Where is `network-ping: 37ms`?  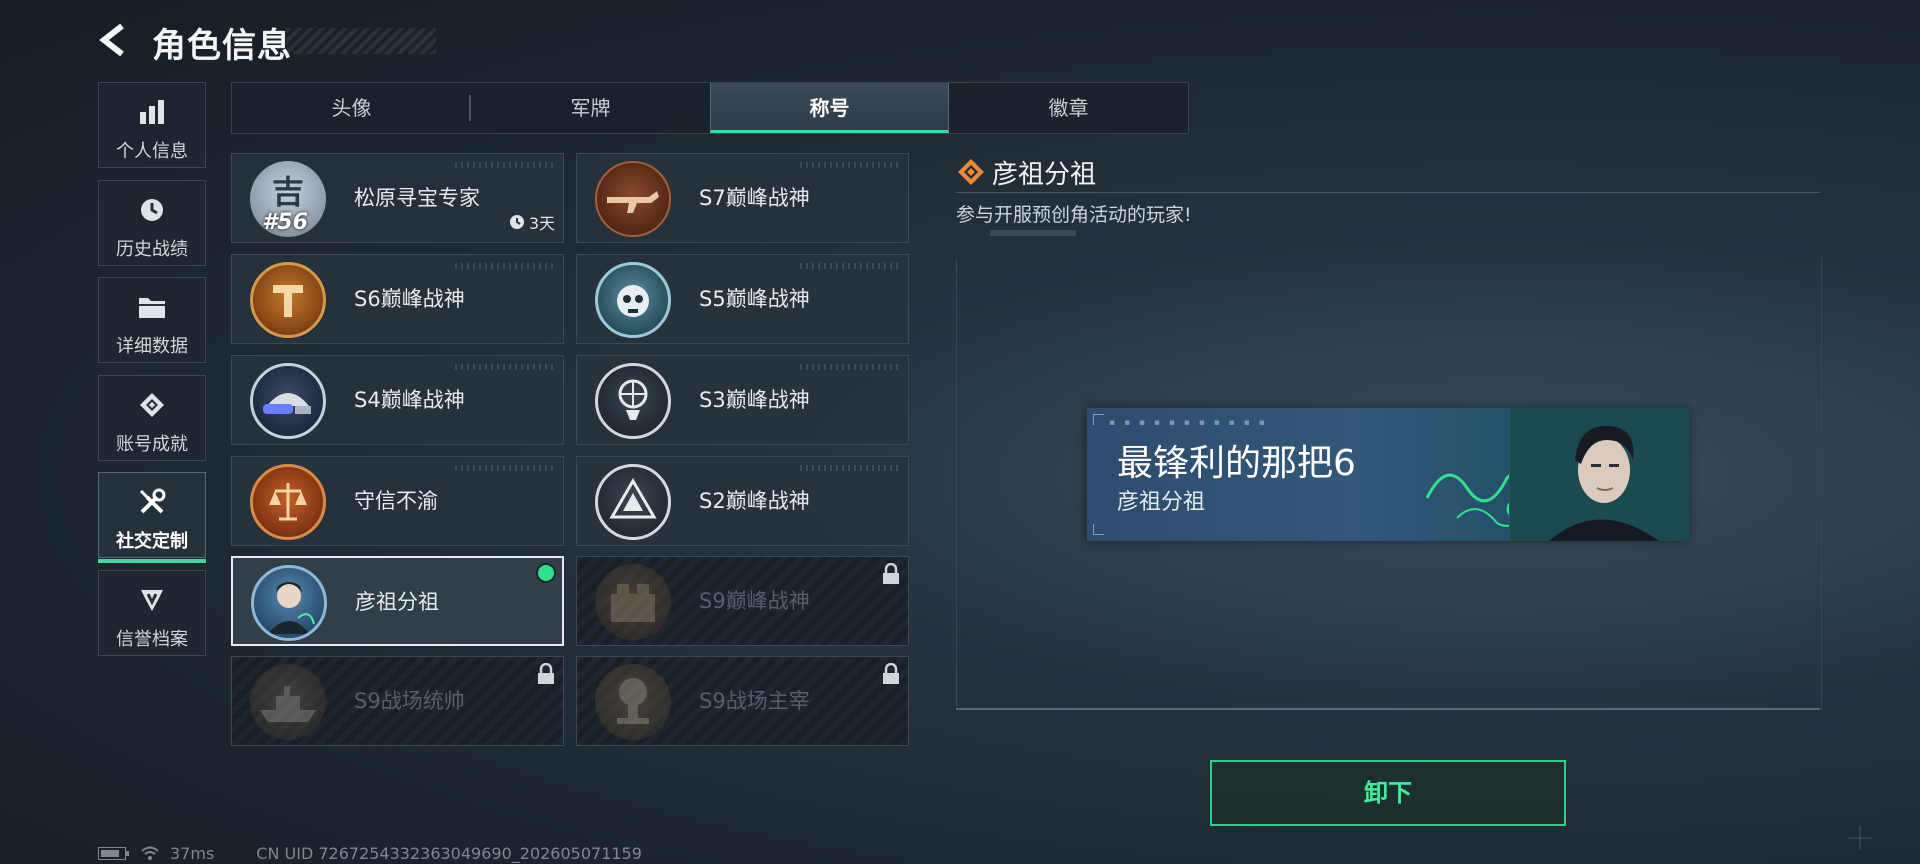 network-ping: 37ms is located at coordinates (192, 853).